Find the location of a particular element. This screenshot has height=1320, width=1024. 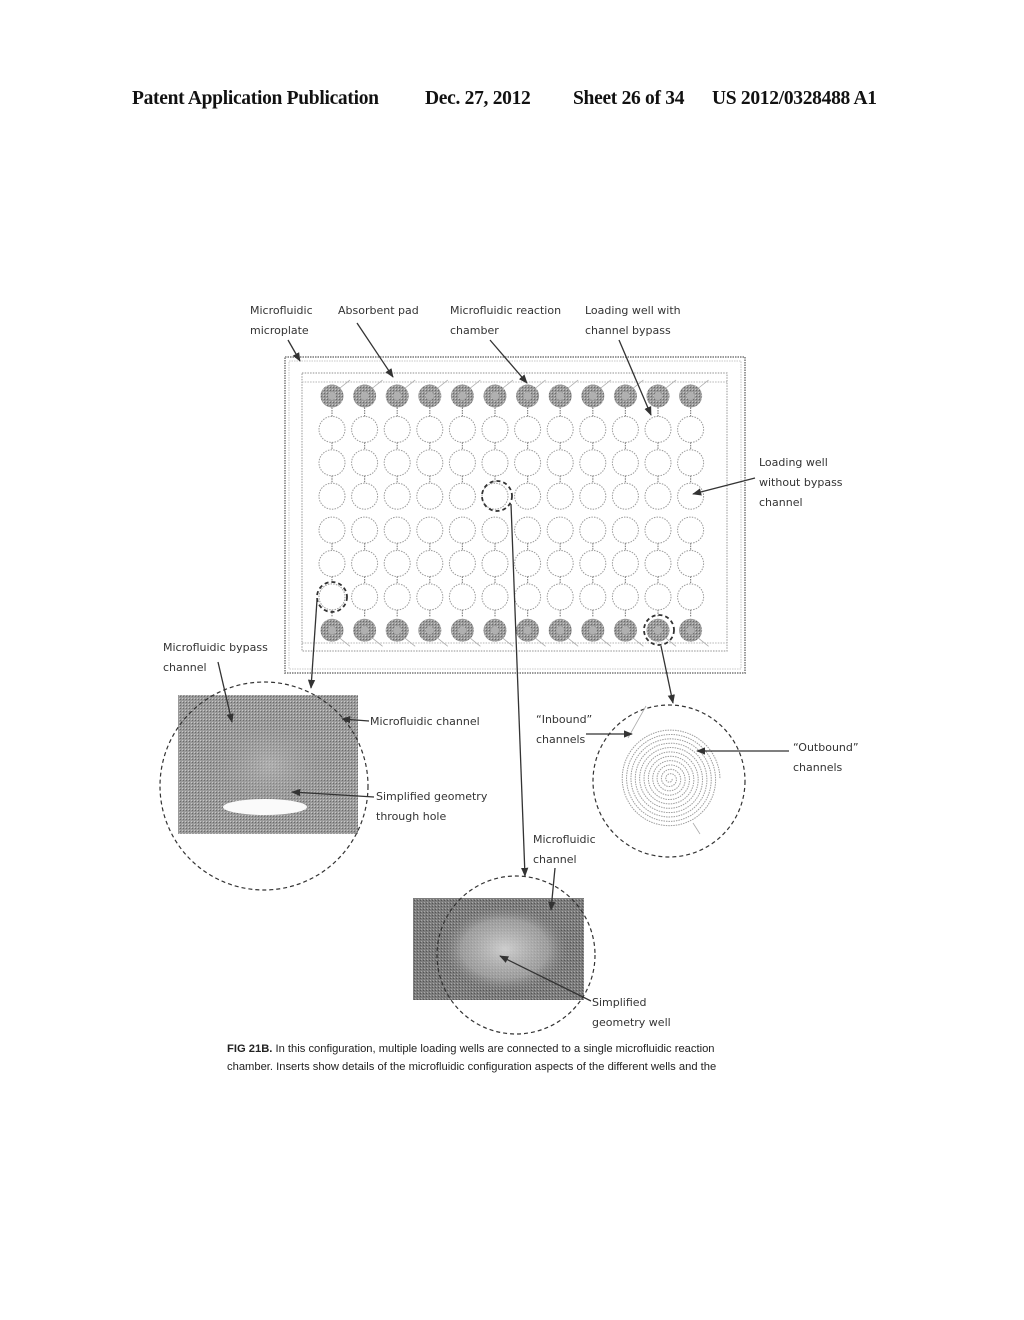

label-inset3-geometry: Simplified geometry well is located at coordinates (631, 1012).